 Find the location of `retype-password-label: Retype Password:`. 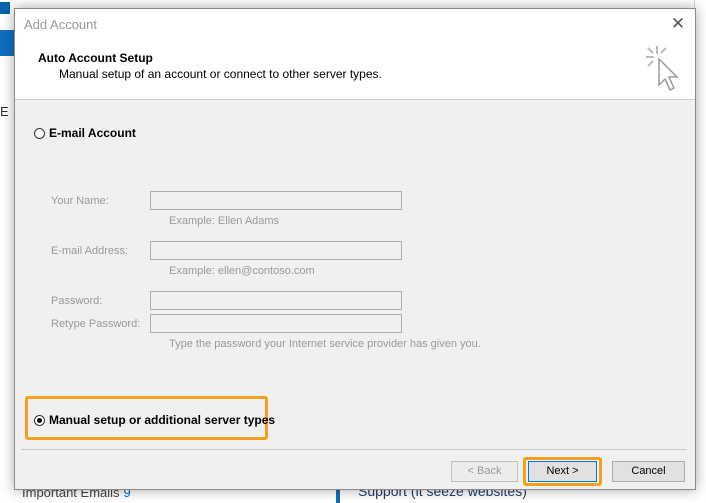

retype-password-label: Retype Password: is located at coordinates (96, 324).